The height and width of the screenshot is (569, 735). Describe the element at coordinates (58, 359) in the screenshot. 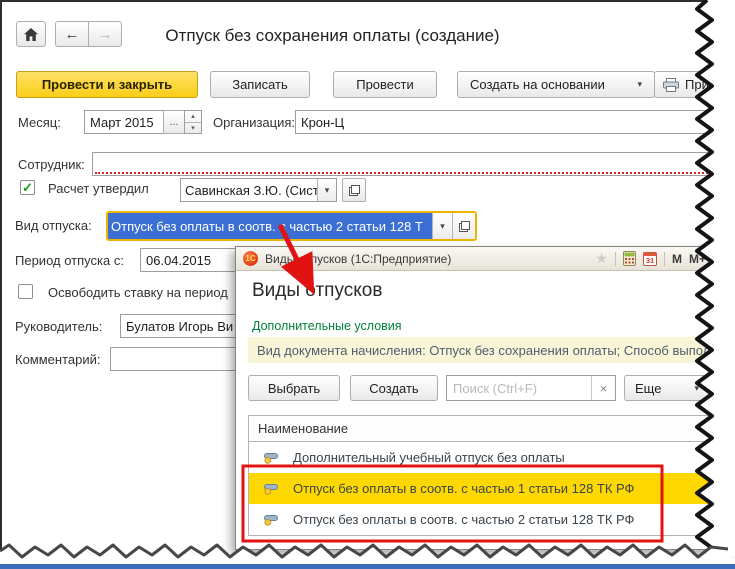

I see `comment-label: Комментарий:` at that location.